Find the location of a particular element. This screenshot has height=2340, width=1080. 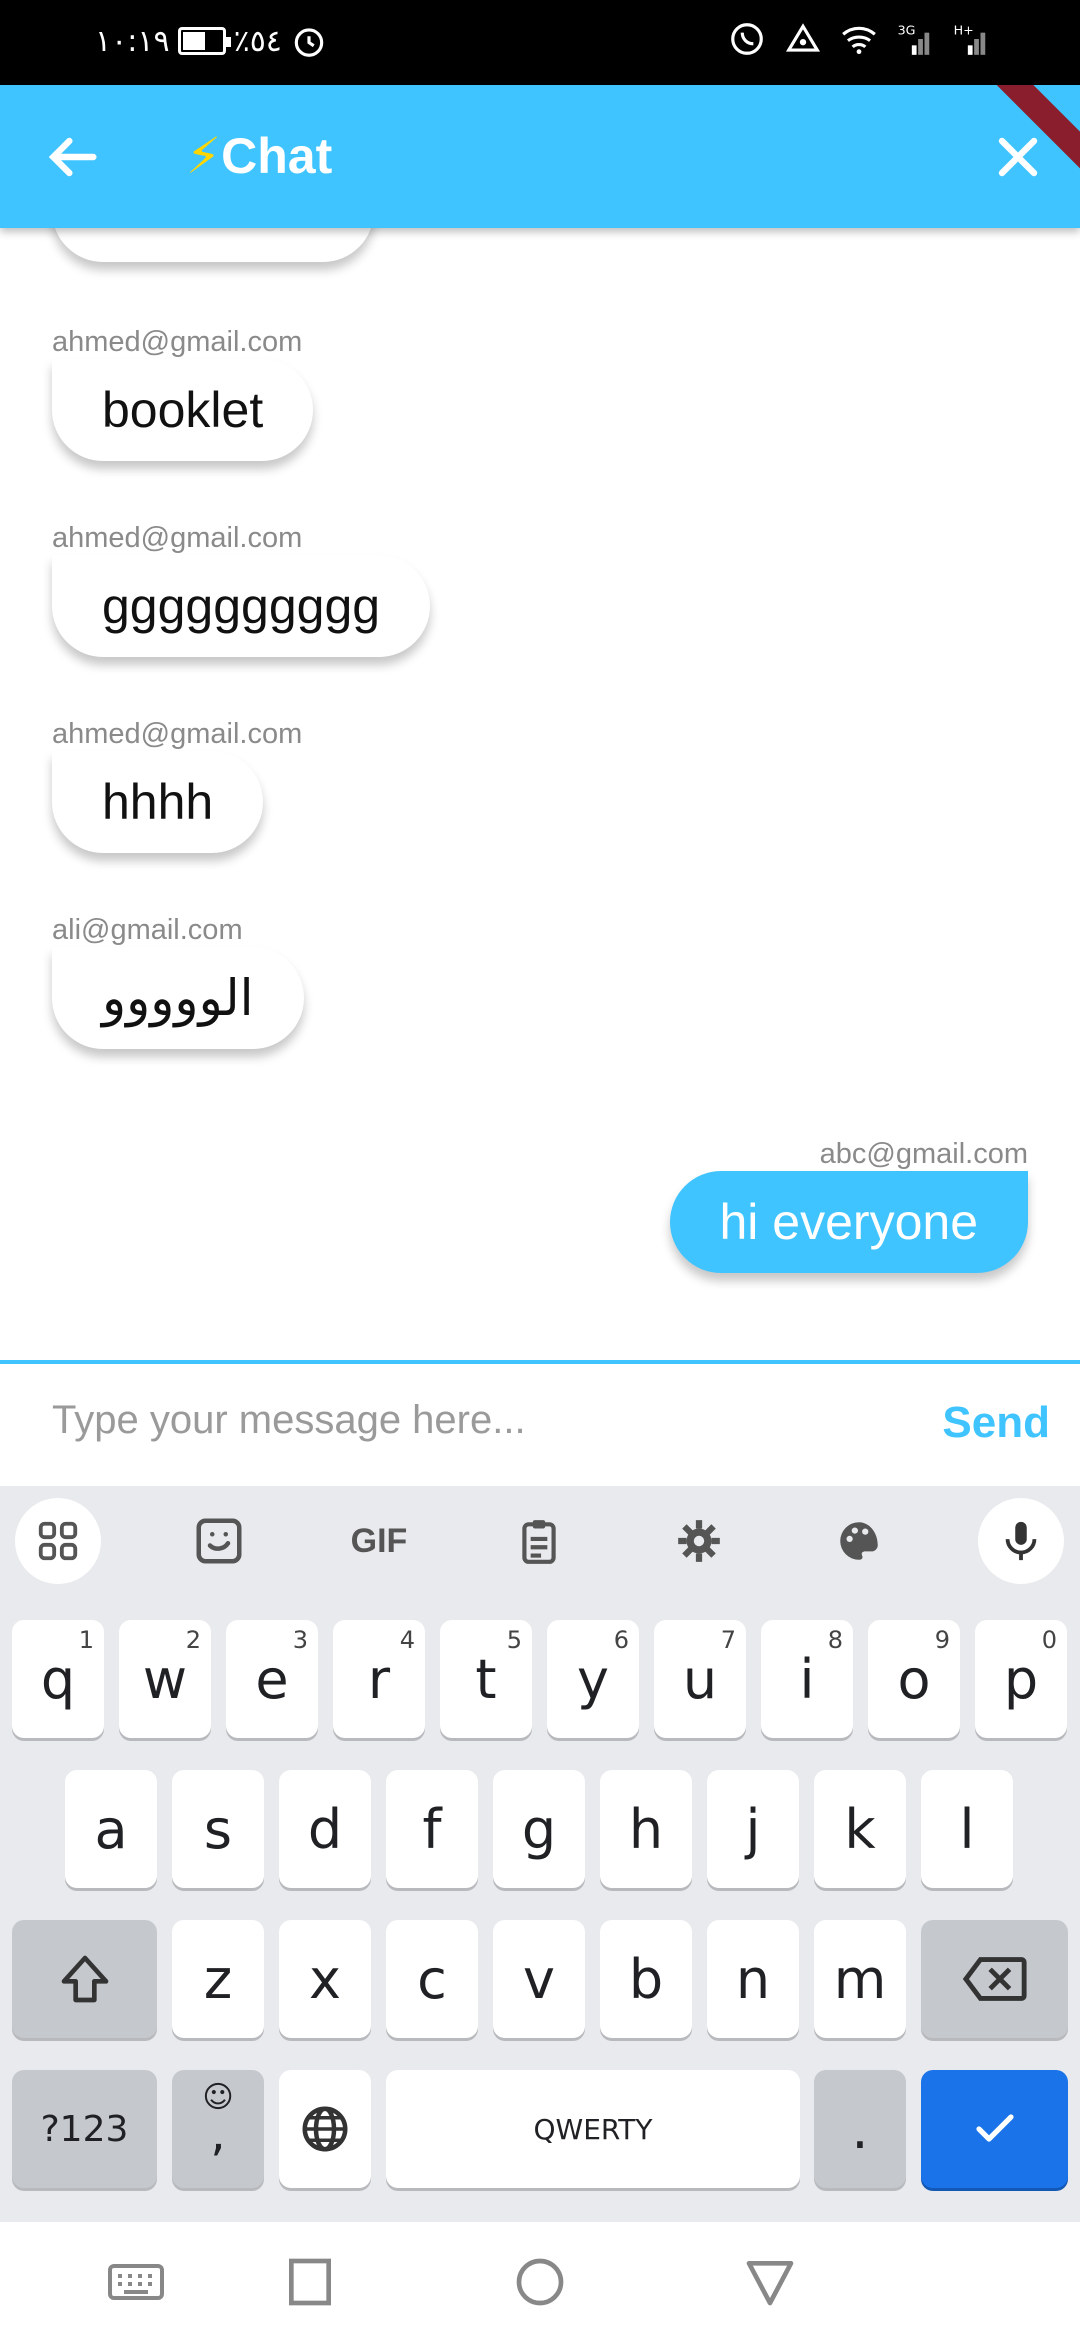

keyboard-icon is located at coordinates (136, 2282).